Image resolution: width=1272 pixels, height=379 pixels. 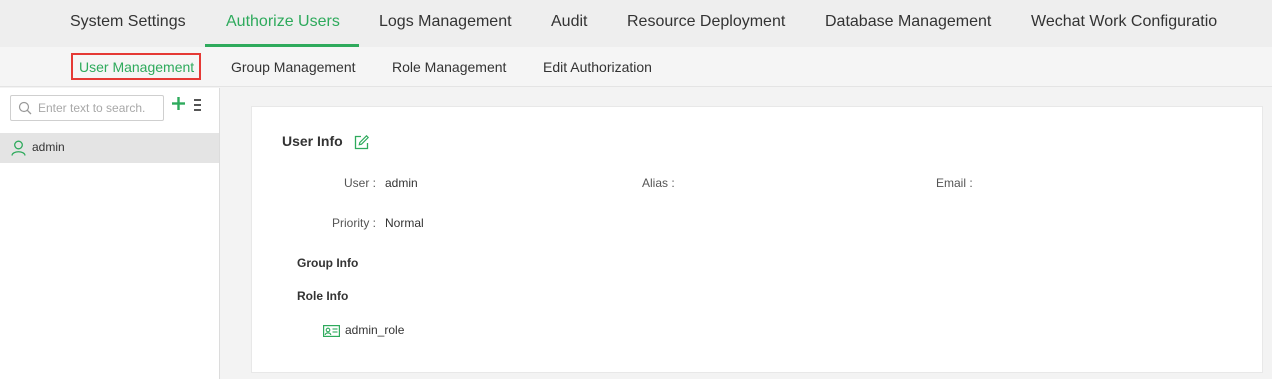 I want to click on more-menu-icon, so click(x=198, y=105).